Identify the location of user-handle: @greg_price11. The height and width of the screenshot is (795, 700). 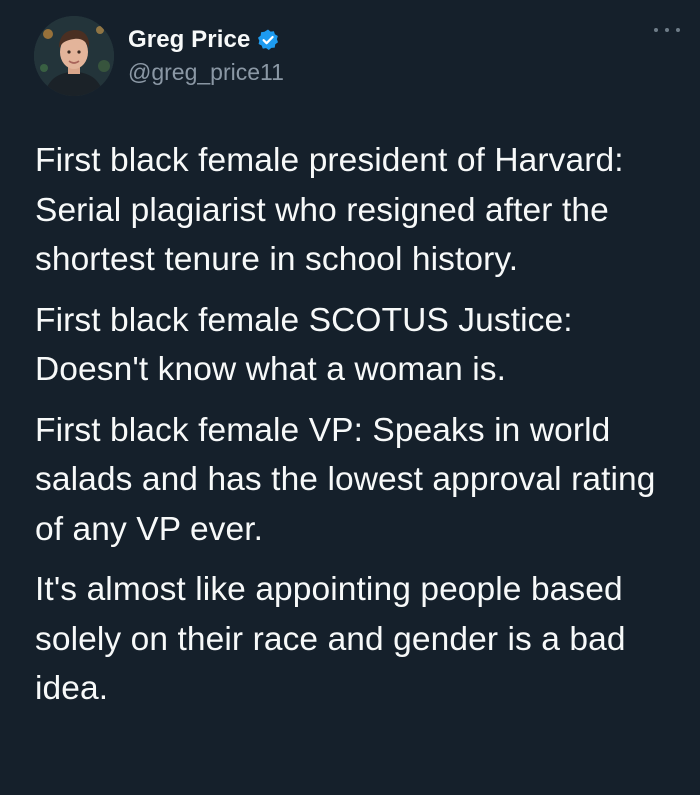
(206, 72).